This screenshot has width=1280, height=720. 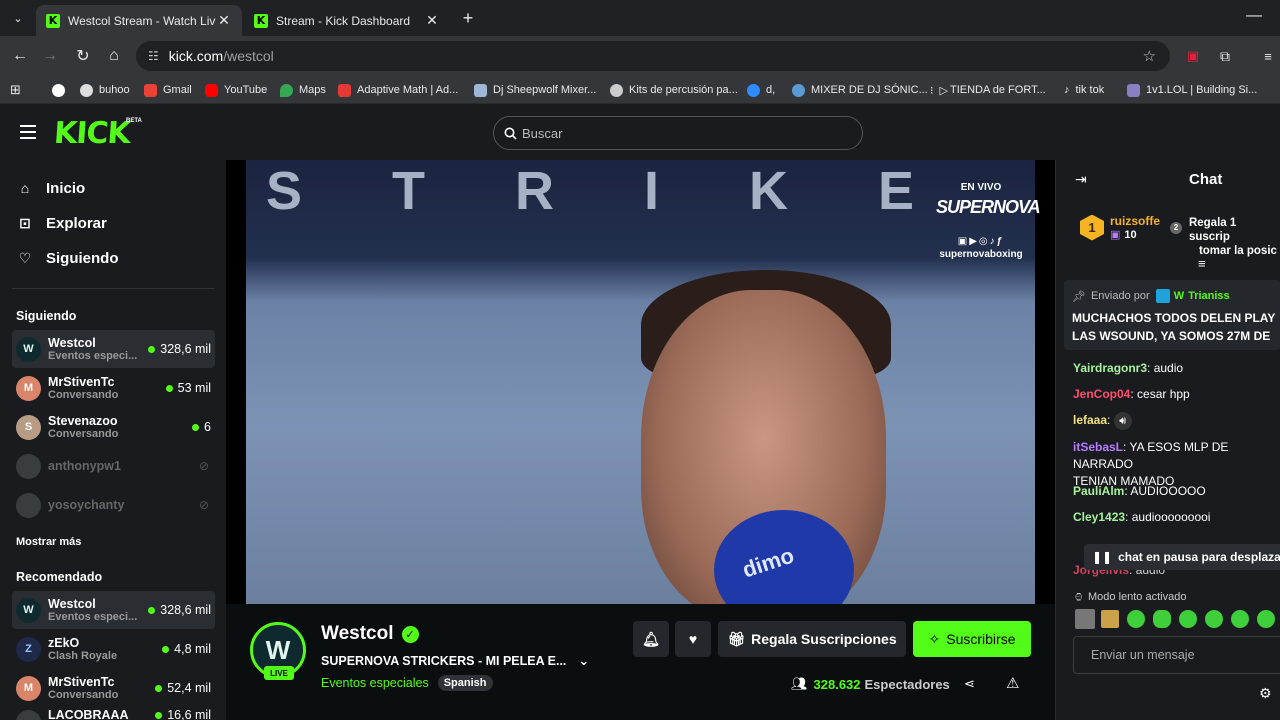 What do you see at coordinates (1265, 693) in the screenshot?
I see `chat-settings-gear-icon: ⚙` at bounding box center [1265, 693].